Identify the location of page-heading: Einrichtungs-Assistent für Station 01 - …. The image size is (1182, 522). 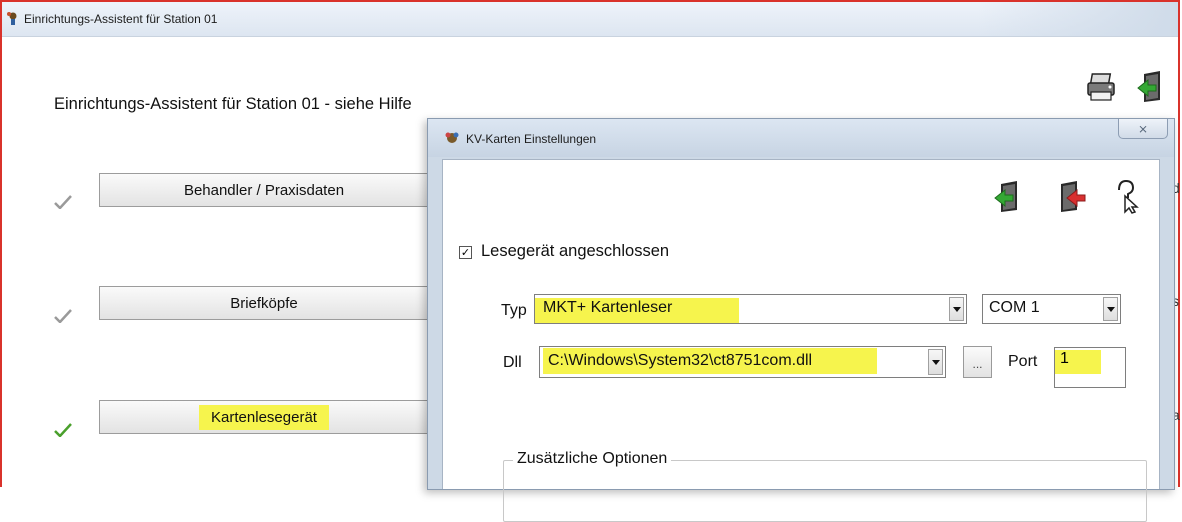
(233, 104).